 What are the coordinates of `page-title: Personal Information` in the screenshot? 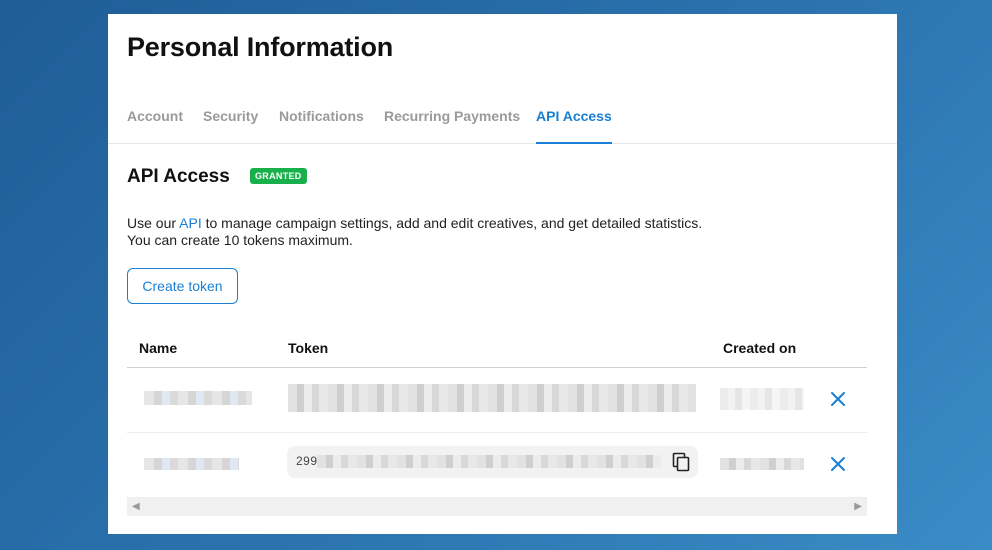 It's located at (260, 47).